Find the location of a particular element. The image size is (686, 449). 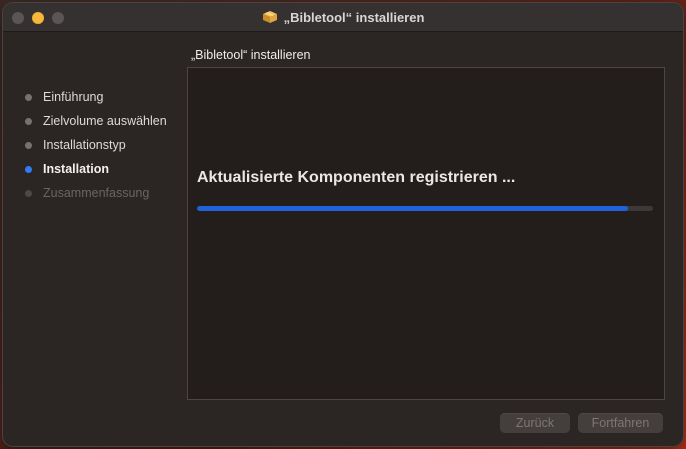

progress-bar is located at coordinates (425, 208).